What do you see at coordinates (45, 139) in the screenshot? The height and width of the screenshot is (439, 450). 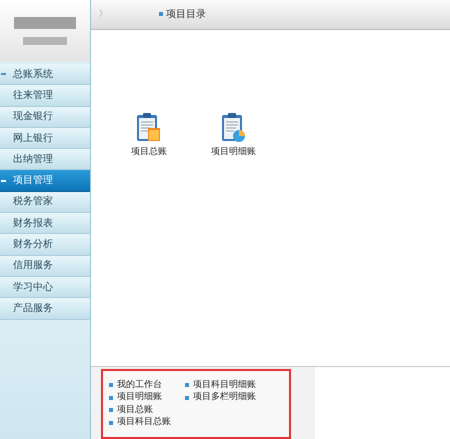 I see `sidebar-item: 网上银行` at bounding box center [45, 139].